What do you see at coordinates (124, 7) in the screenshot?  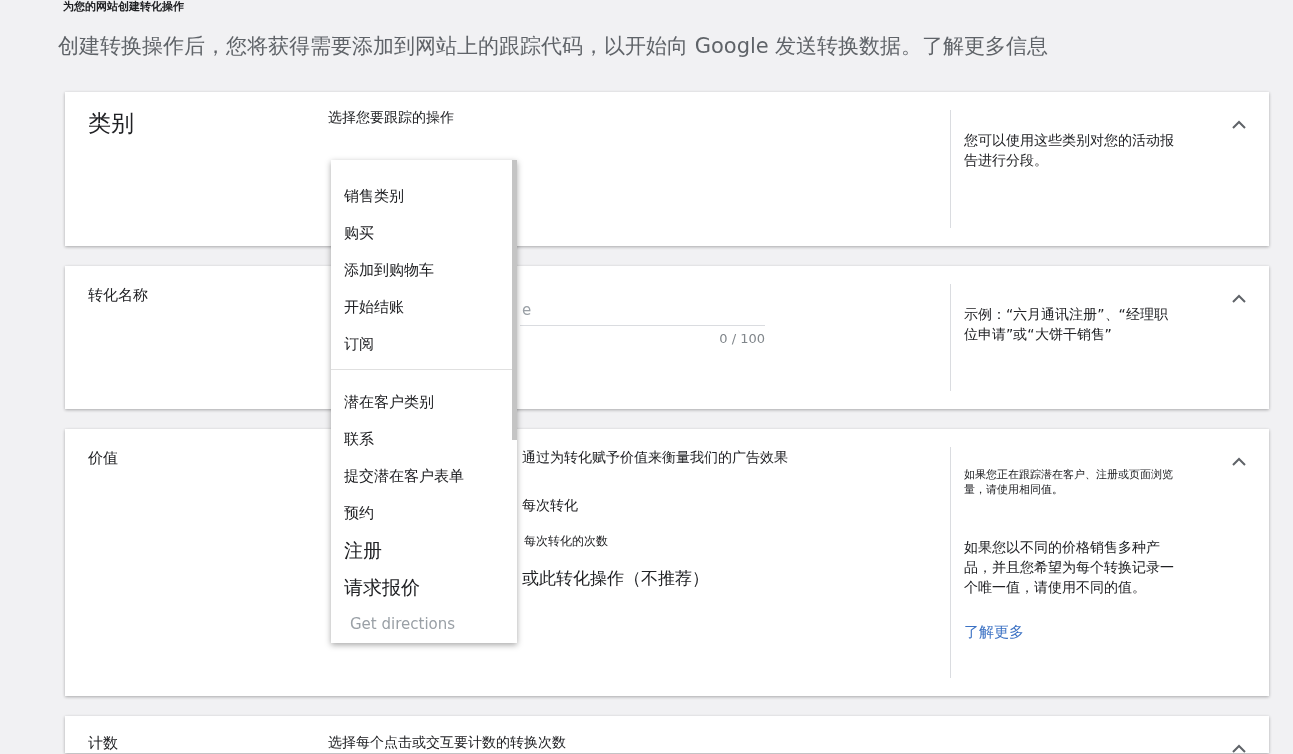 I see `page-subtitle: 为您的网站创建转化操作` at bounding box center [124, 7].